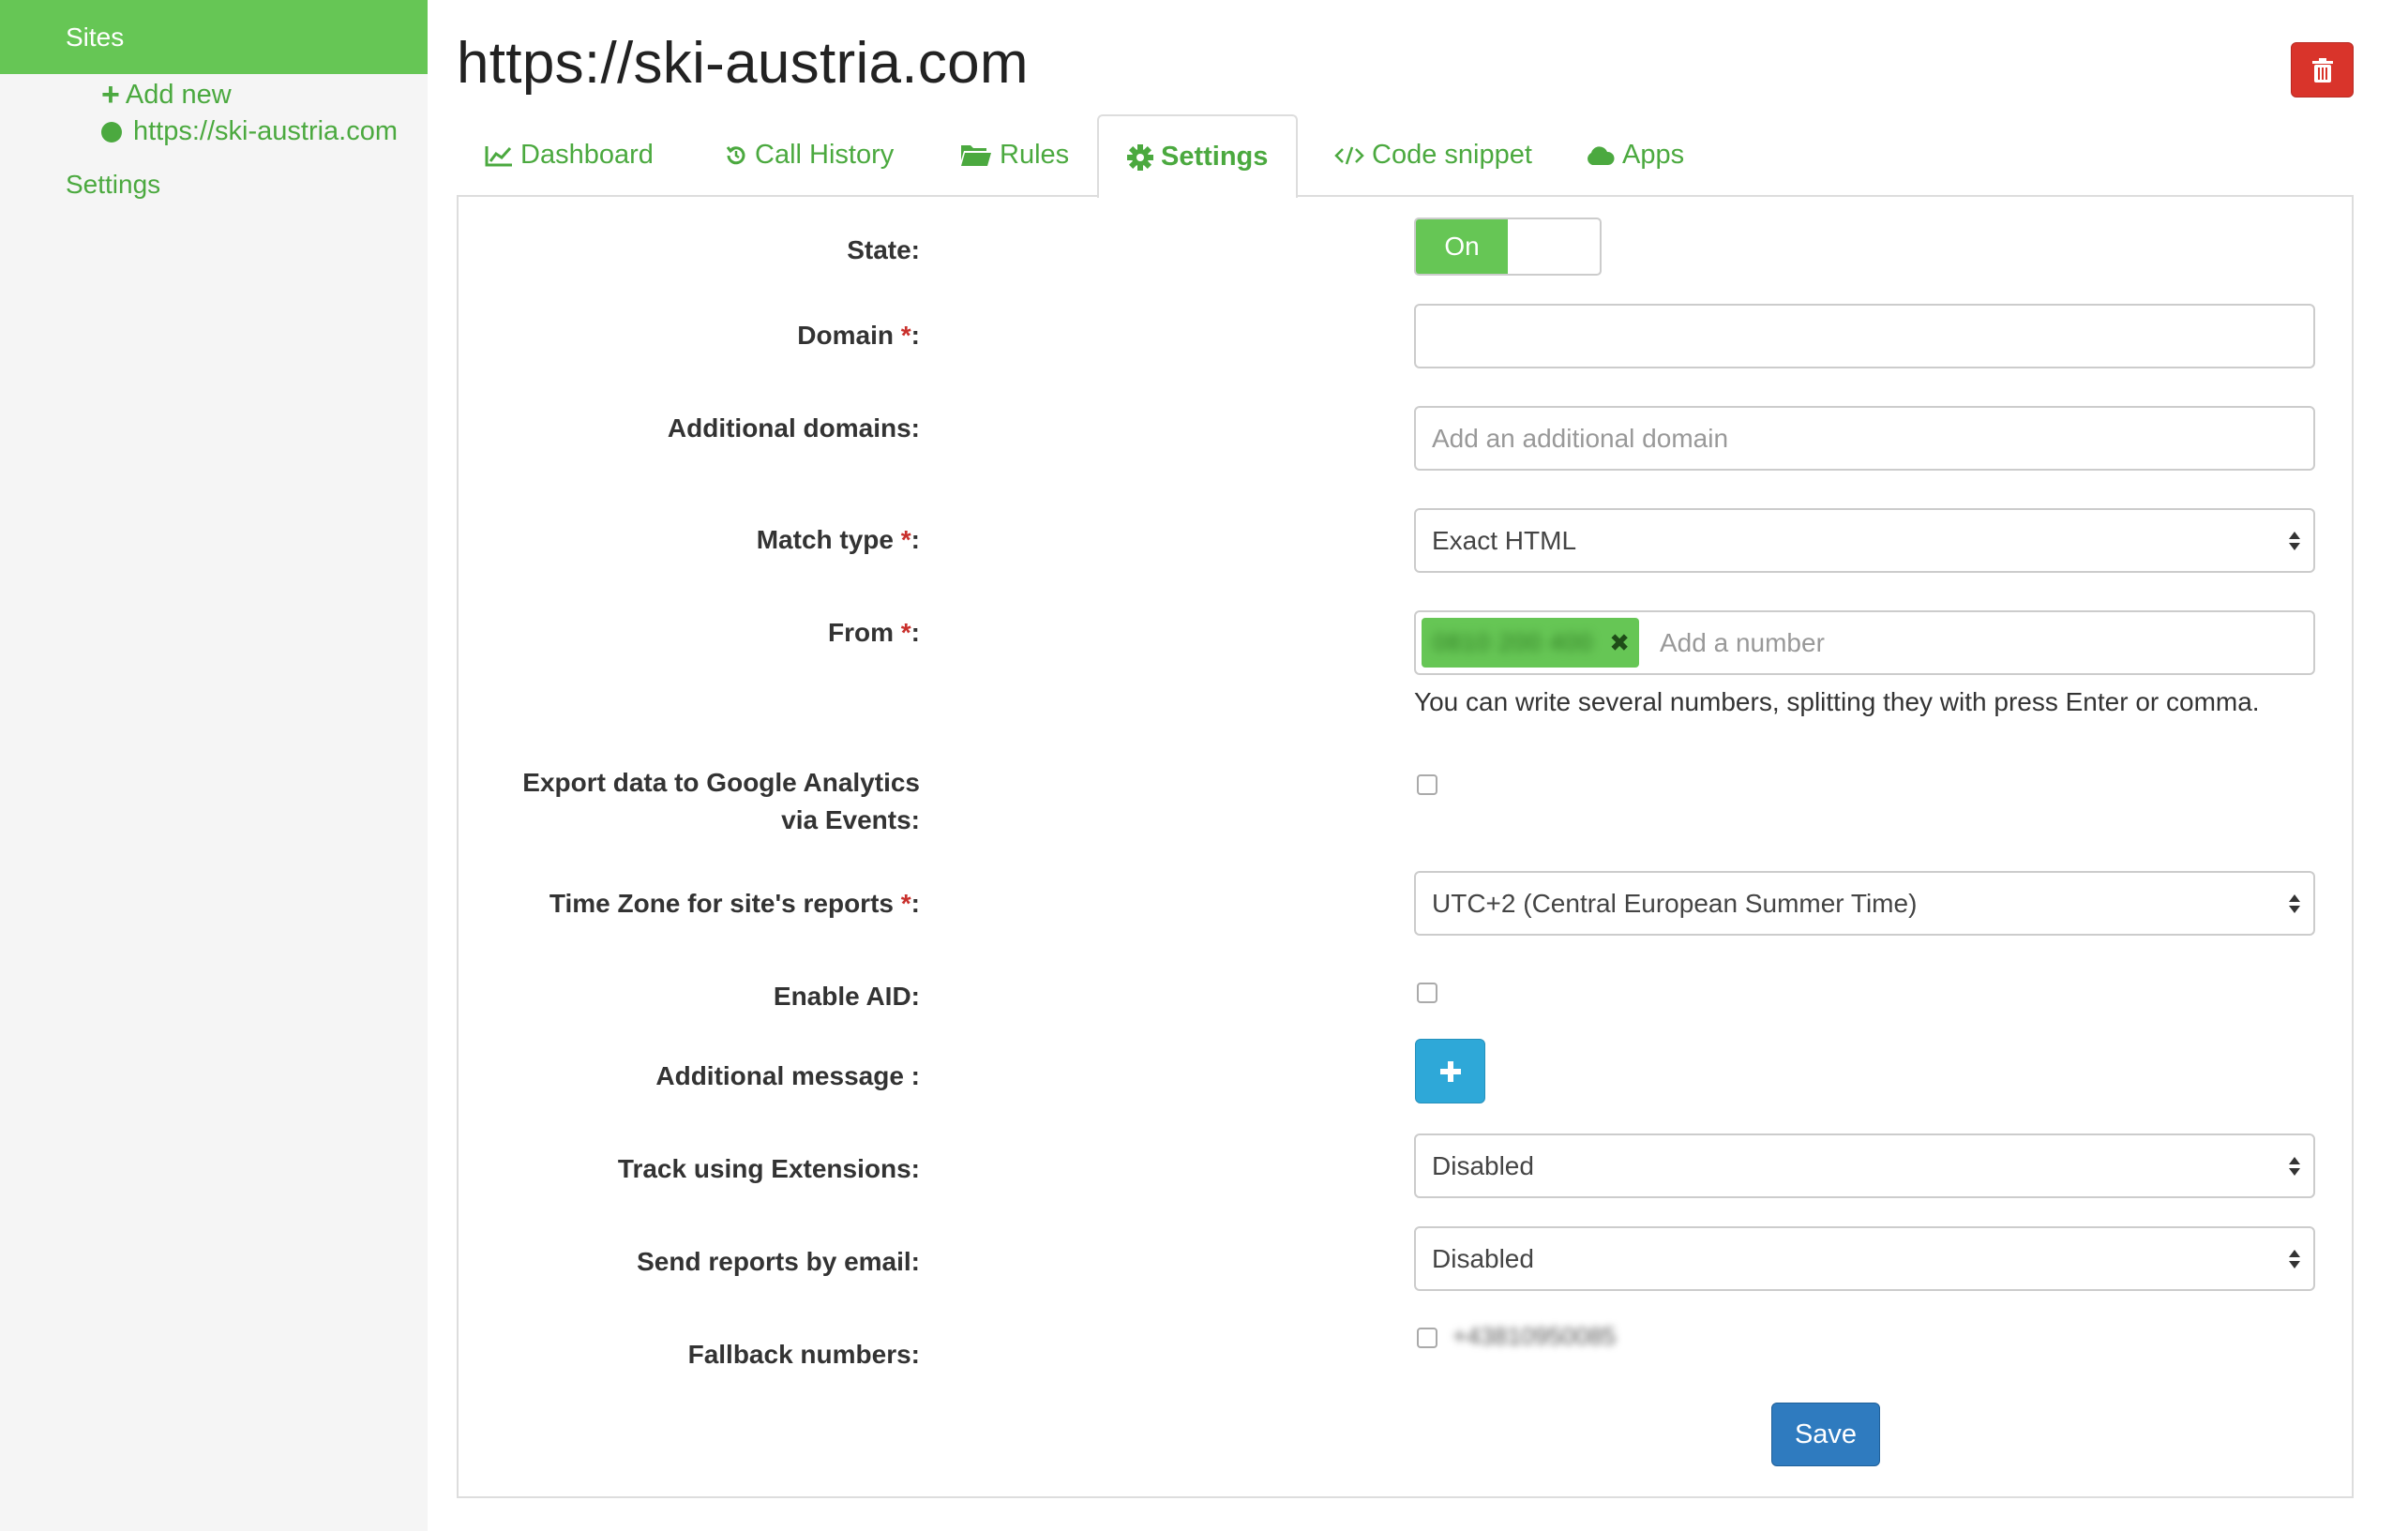 The height and width of the screenshot is (1531, 2408). Describe the element at coordinates (1534, 1336) in the screenshot. I see `fallback-number-text: +43810950085` at that location.